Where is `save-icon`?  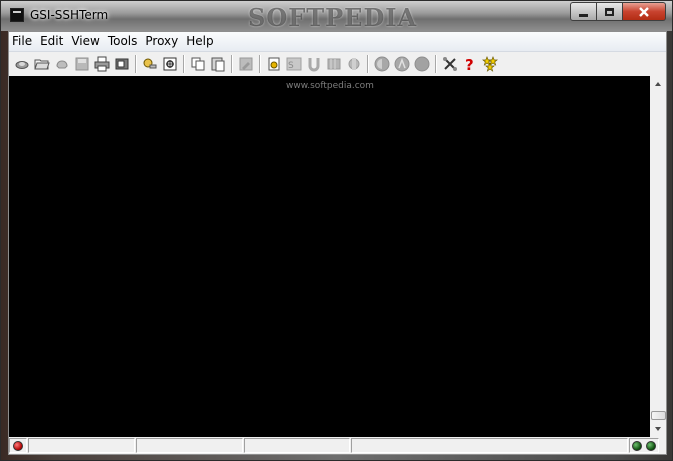 save-icon is located at coordinates (81, 63).